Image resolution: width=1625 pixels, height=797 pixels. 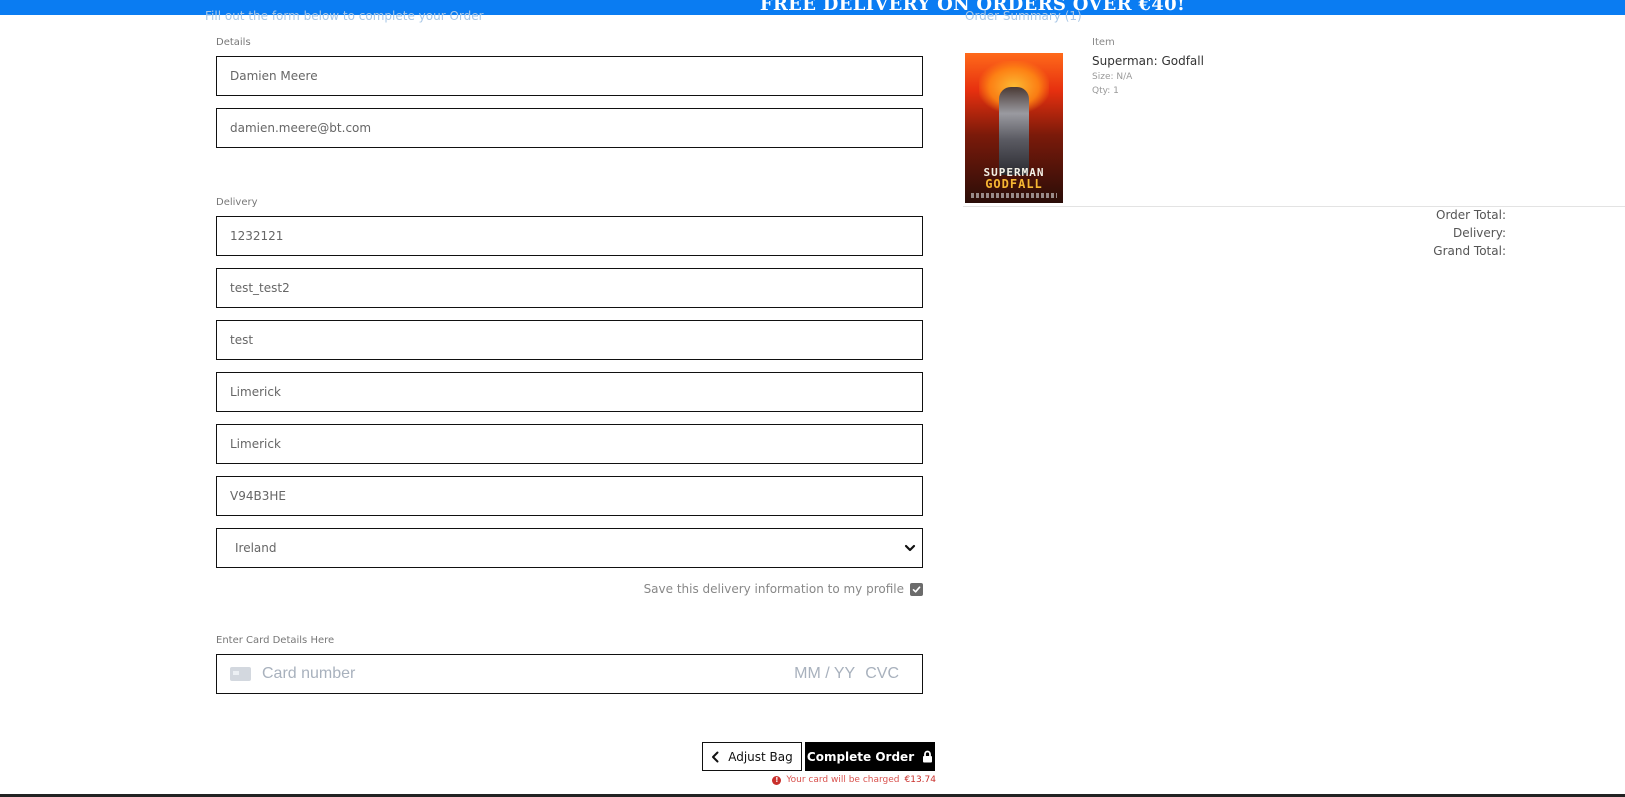 I want to click on phone-input, so click(x=569, y=236).